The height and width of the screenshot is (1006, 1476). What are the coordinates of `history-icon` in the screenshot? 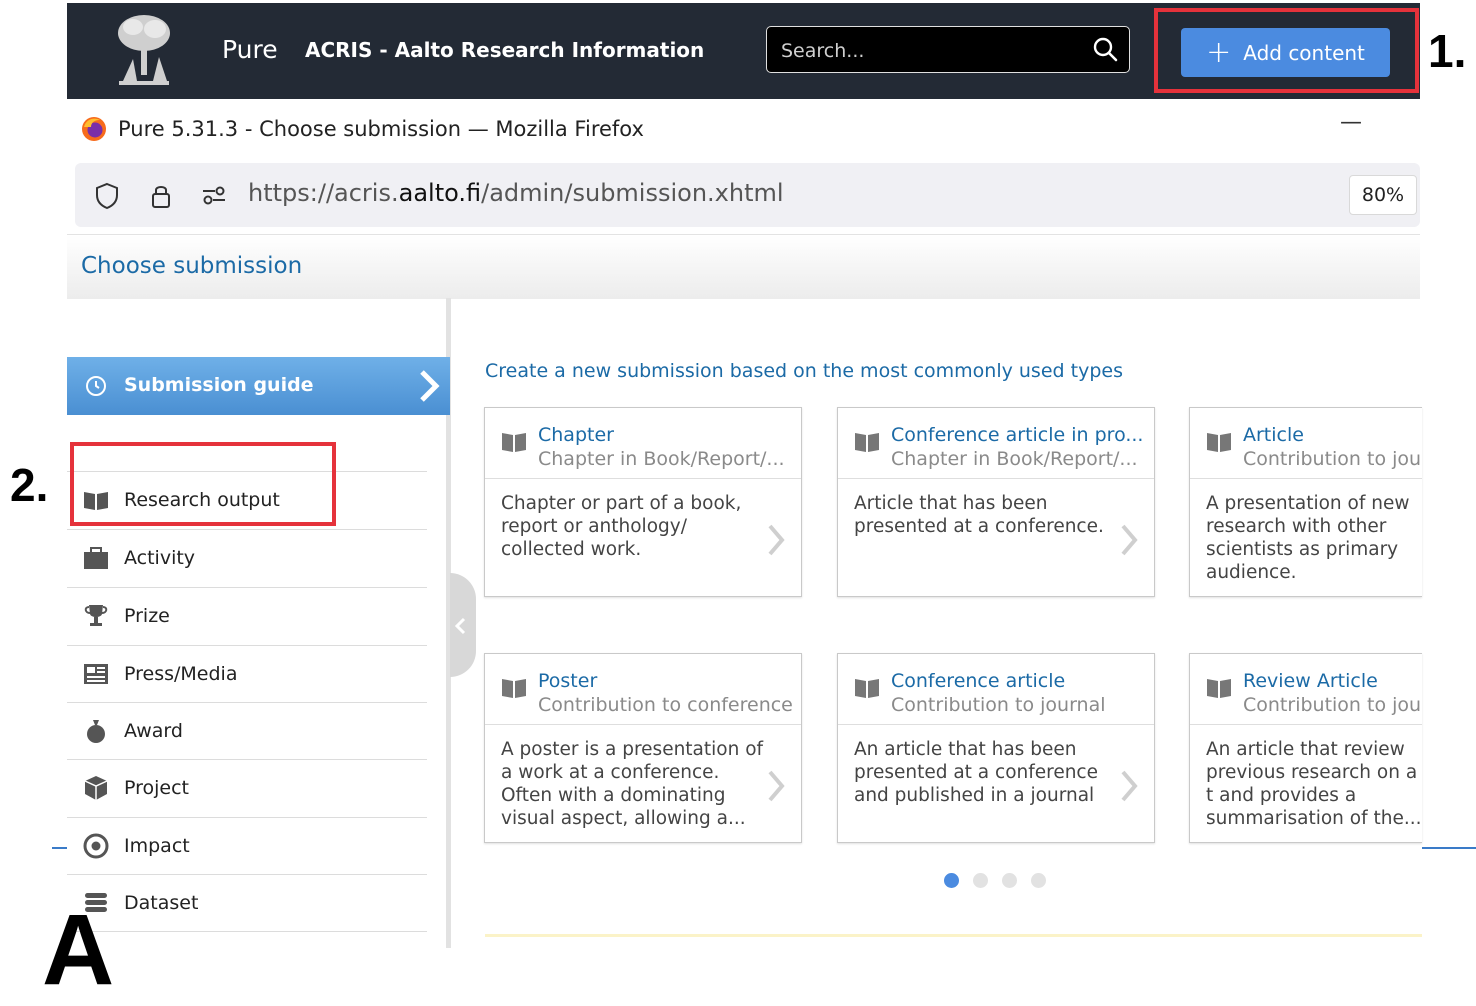 It's located at (96, 386).